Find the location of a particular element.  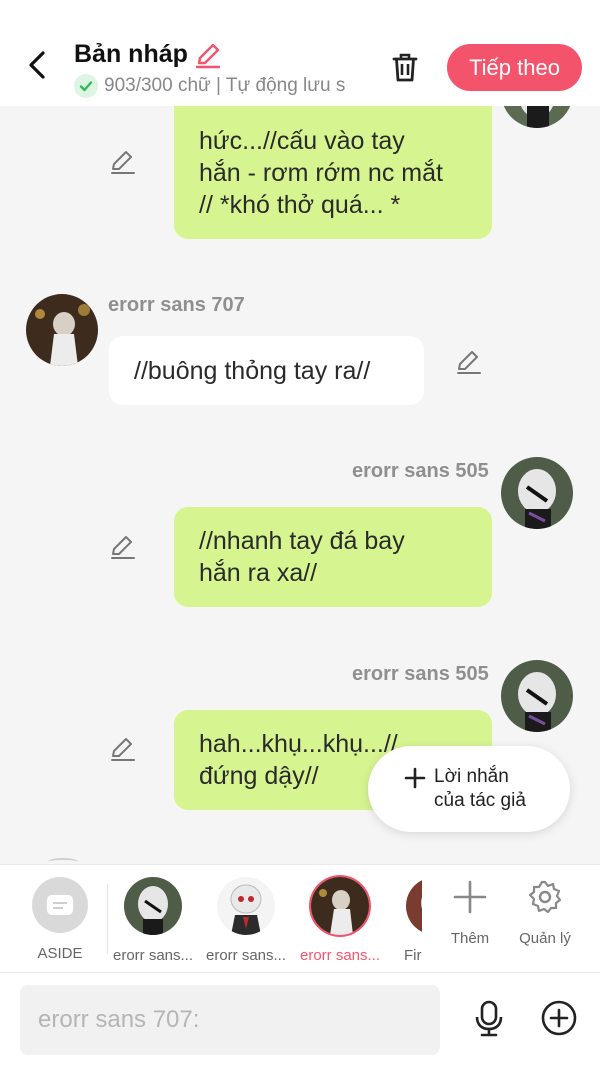

character-label: Fir is located at coordinates (413, 955).